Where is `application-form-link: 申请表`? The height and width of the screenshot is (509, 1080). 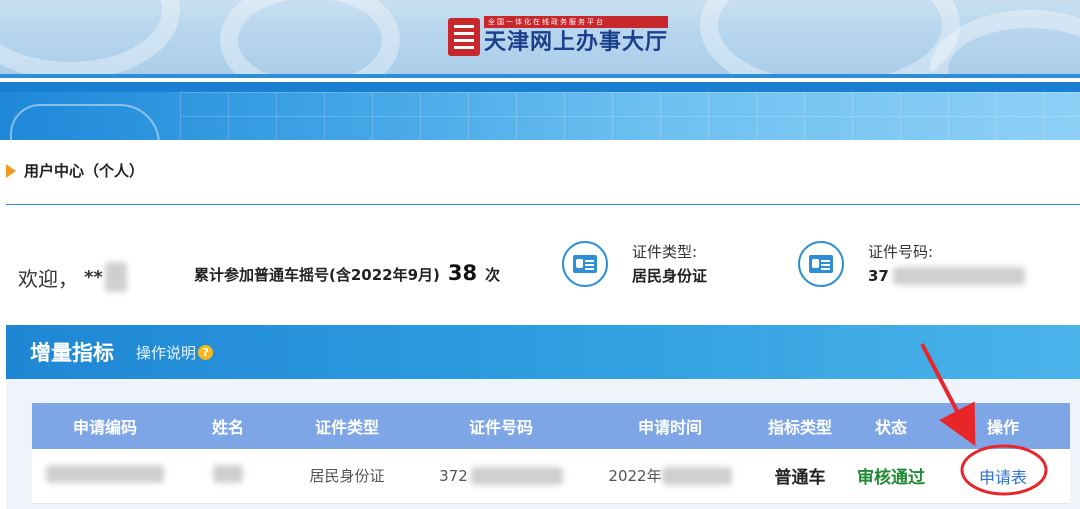 application-form-link: 申请表 is located at coordinates (1003, 477).